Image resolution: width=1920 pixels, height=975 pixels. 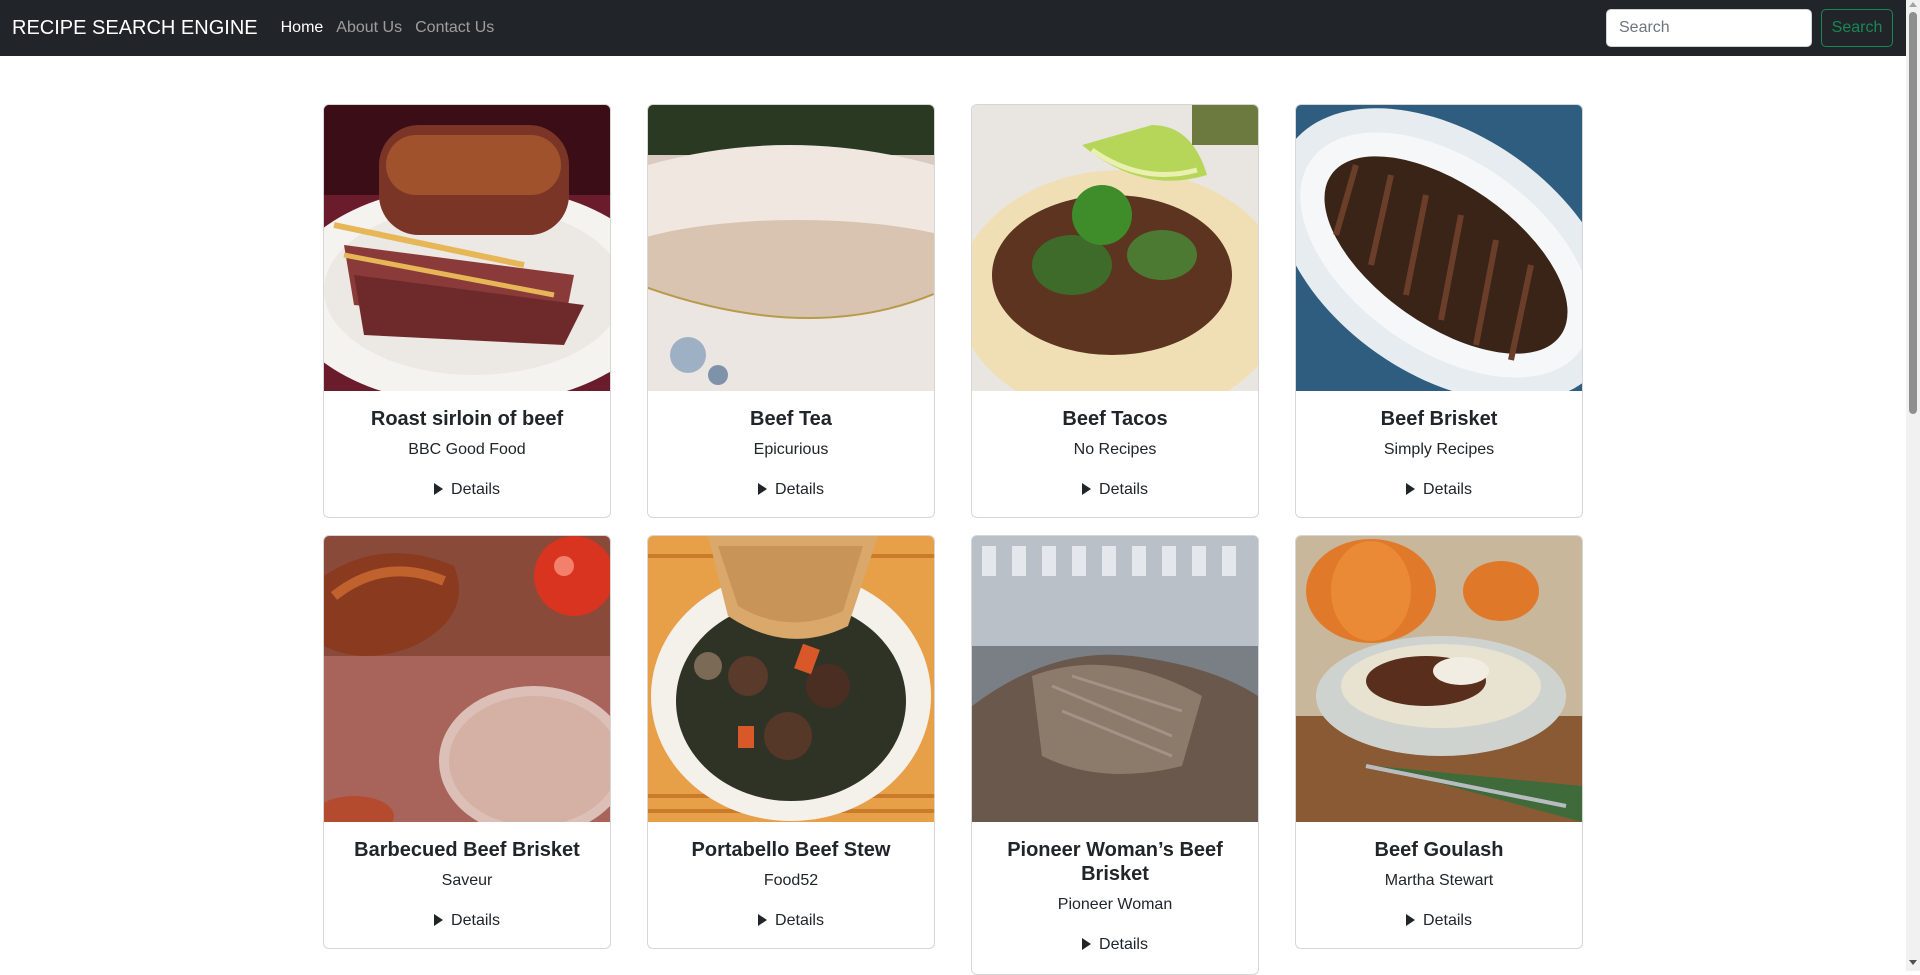 What do you see at coordinates (467, 679) in the screenshot?
I see `bbq-brisket-image` at bounding box center [467, 679].